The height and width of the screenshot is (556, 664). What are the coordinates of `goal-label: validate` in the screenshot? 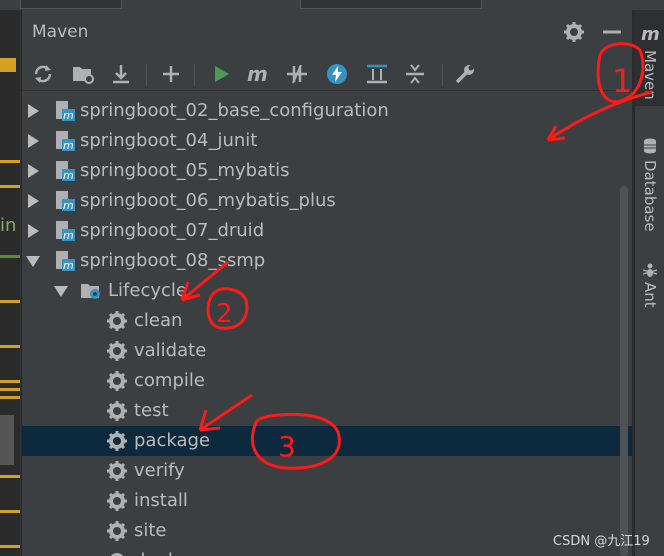 It's located at (170, 350).